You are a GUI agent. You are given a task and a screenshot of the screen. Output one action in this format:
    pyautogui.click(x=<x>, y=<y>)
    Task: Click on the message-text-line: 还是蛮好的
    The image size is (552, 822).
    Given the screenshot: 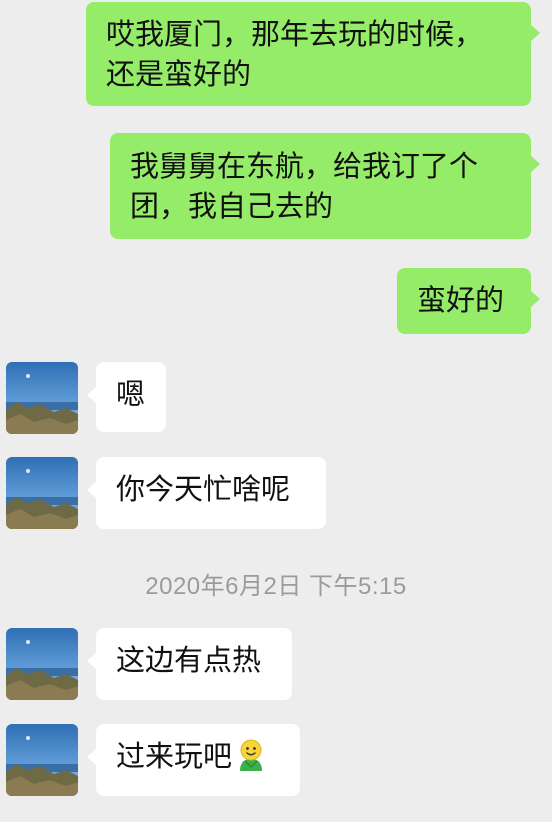 What is the action you would take?
    pyautogui.click(x=179, y=74)
    